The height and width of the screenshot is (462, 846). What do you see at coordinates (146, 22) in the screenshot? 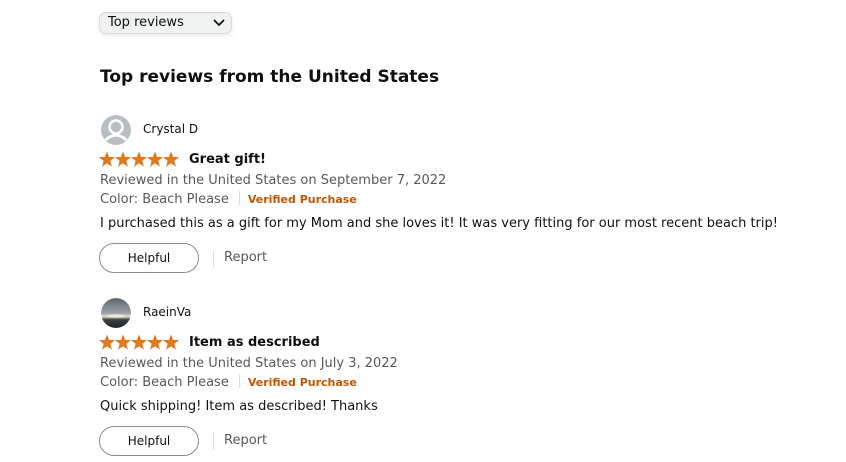
I see `sort-selected-label: Top reviews` at bounding box center [146, 22].